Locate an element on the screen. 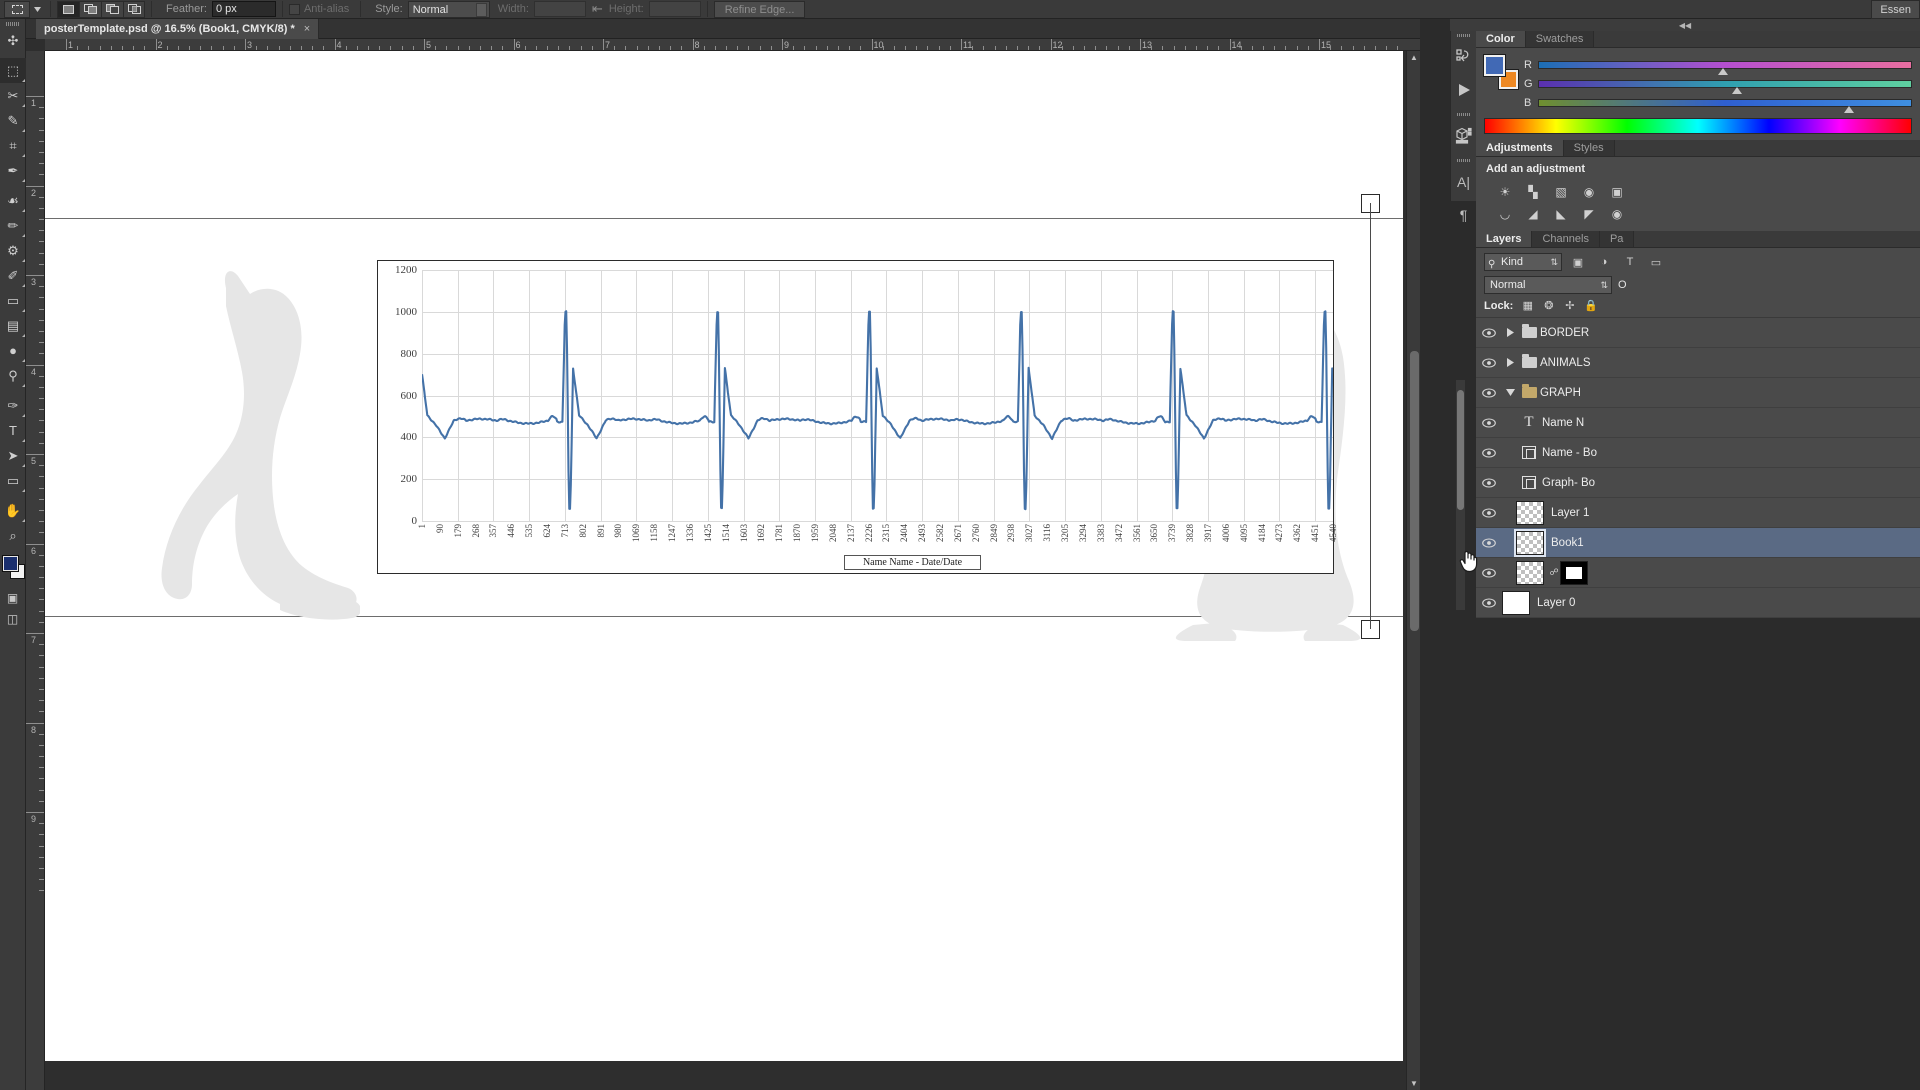  tab-layers: Layers is located at coordinates (1504, 239).